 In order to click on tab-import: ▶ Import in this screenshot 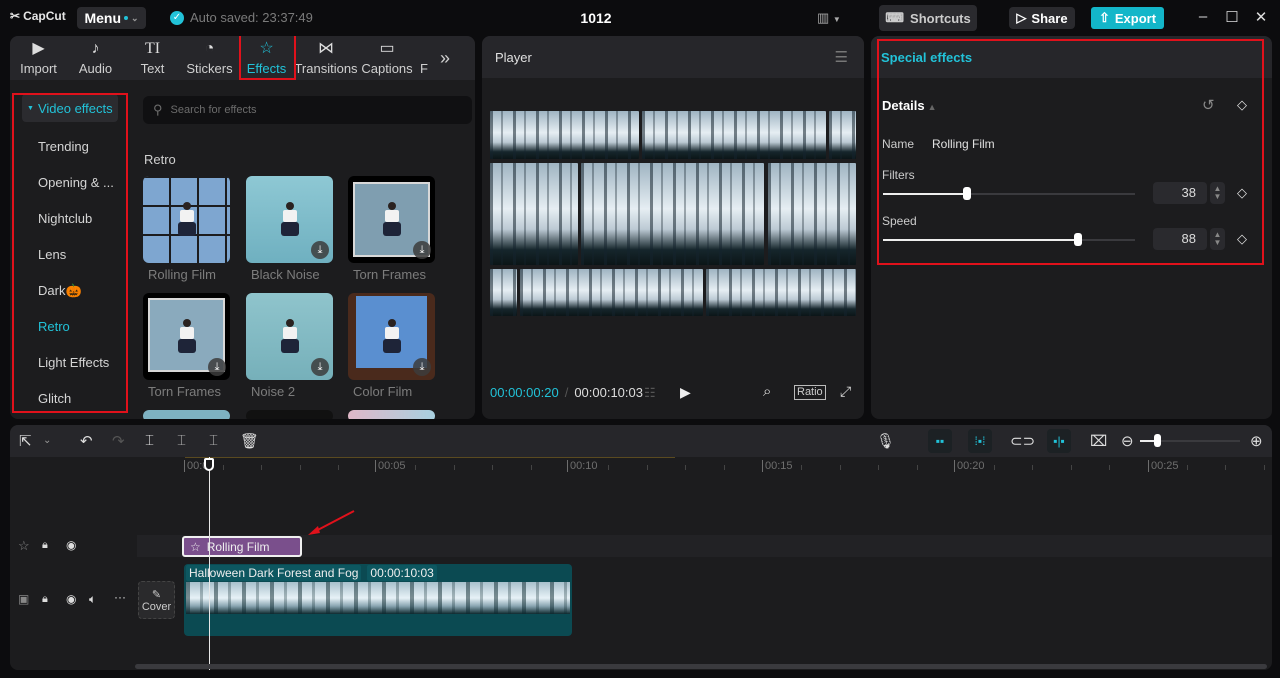, I will do `click(38, 58)`.